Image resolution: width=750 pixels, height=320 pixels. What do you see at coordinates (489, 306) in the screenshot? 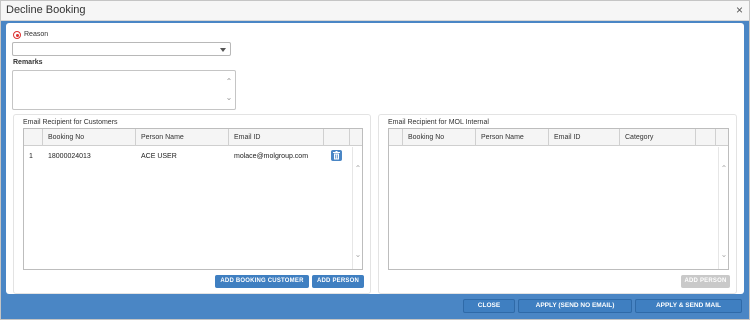
I see `close-button: CLOSE` at bounding box center [489, 306].